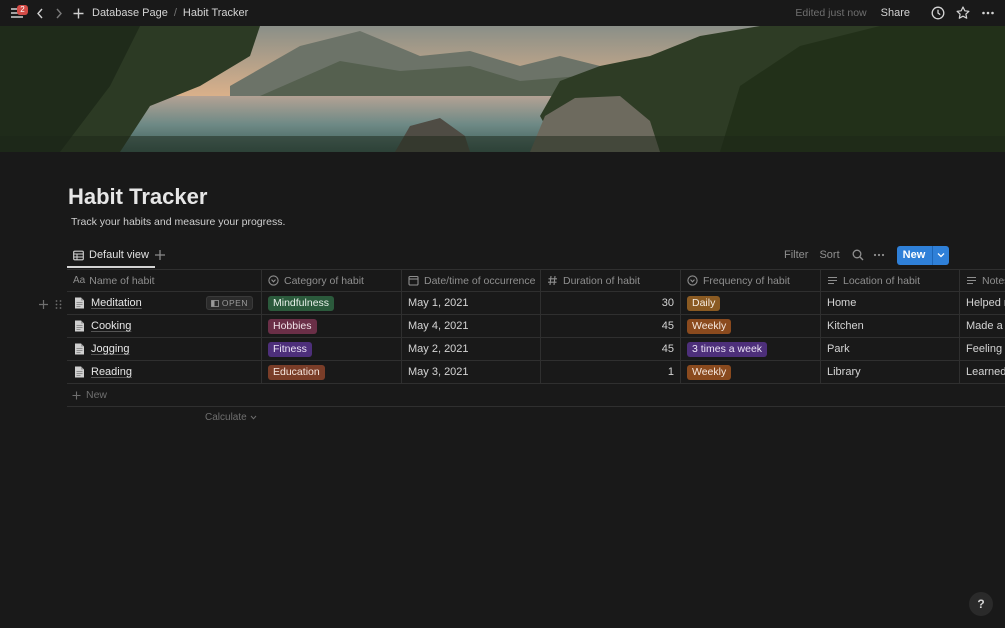  Describe the element at coordinates (611, 372) in the screenshot. I see `cell-duration: 1` at that location.